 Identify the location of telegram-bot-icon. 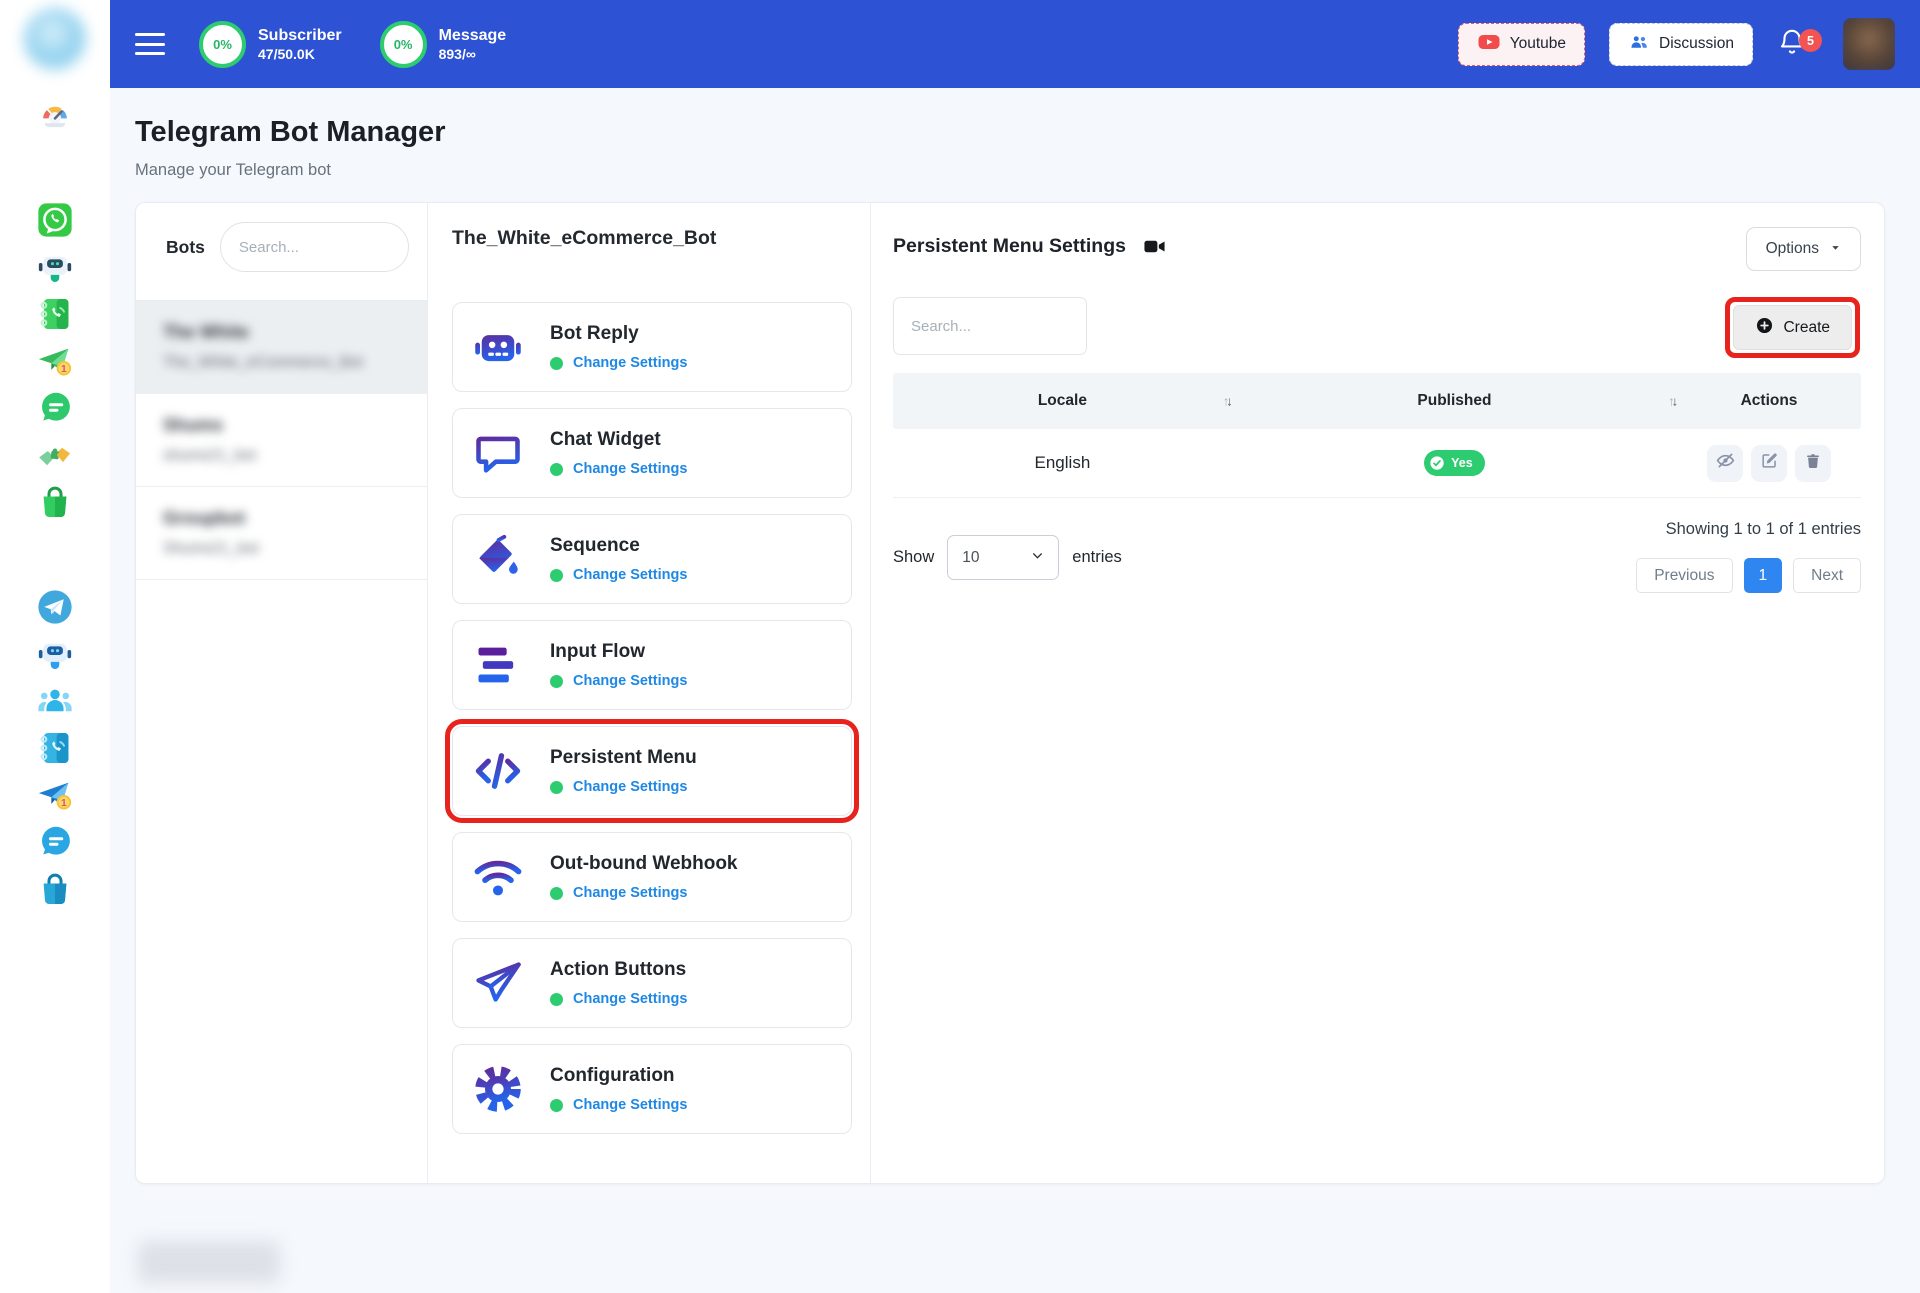
(55, 654).